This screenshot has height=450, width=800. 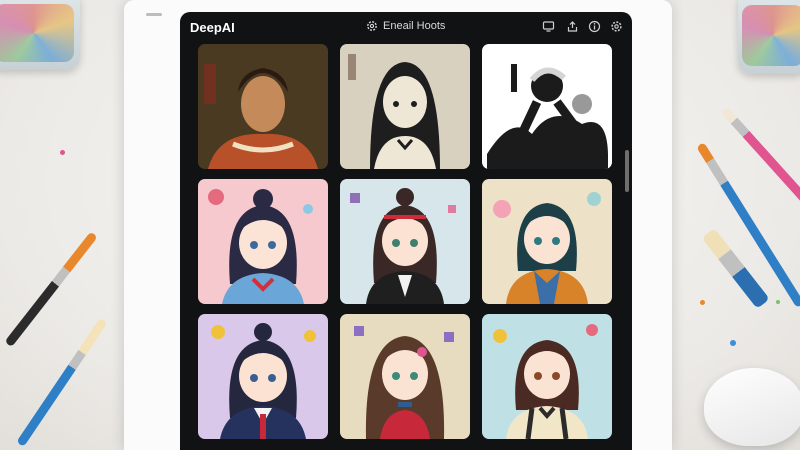 I want to click on image-anime-girl-sailor, so click(x=263, y=241).